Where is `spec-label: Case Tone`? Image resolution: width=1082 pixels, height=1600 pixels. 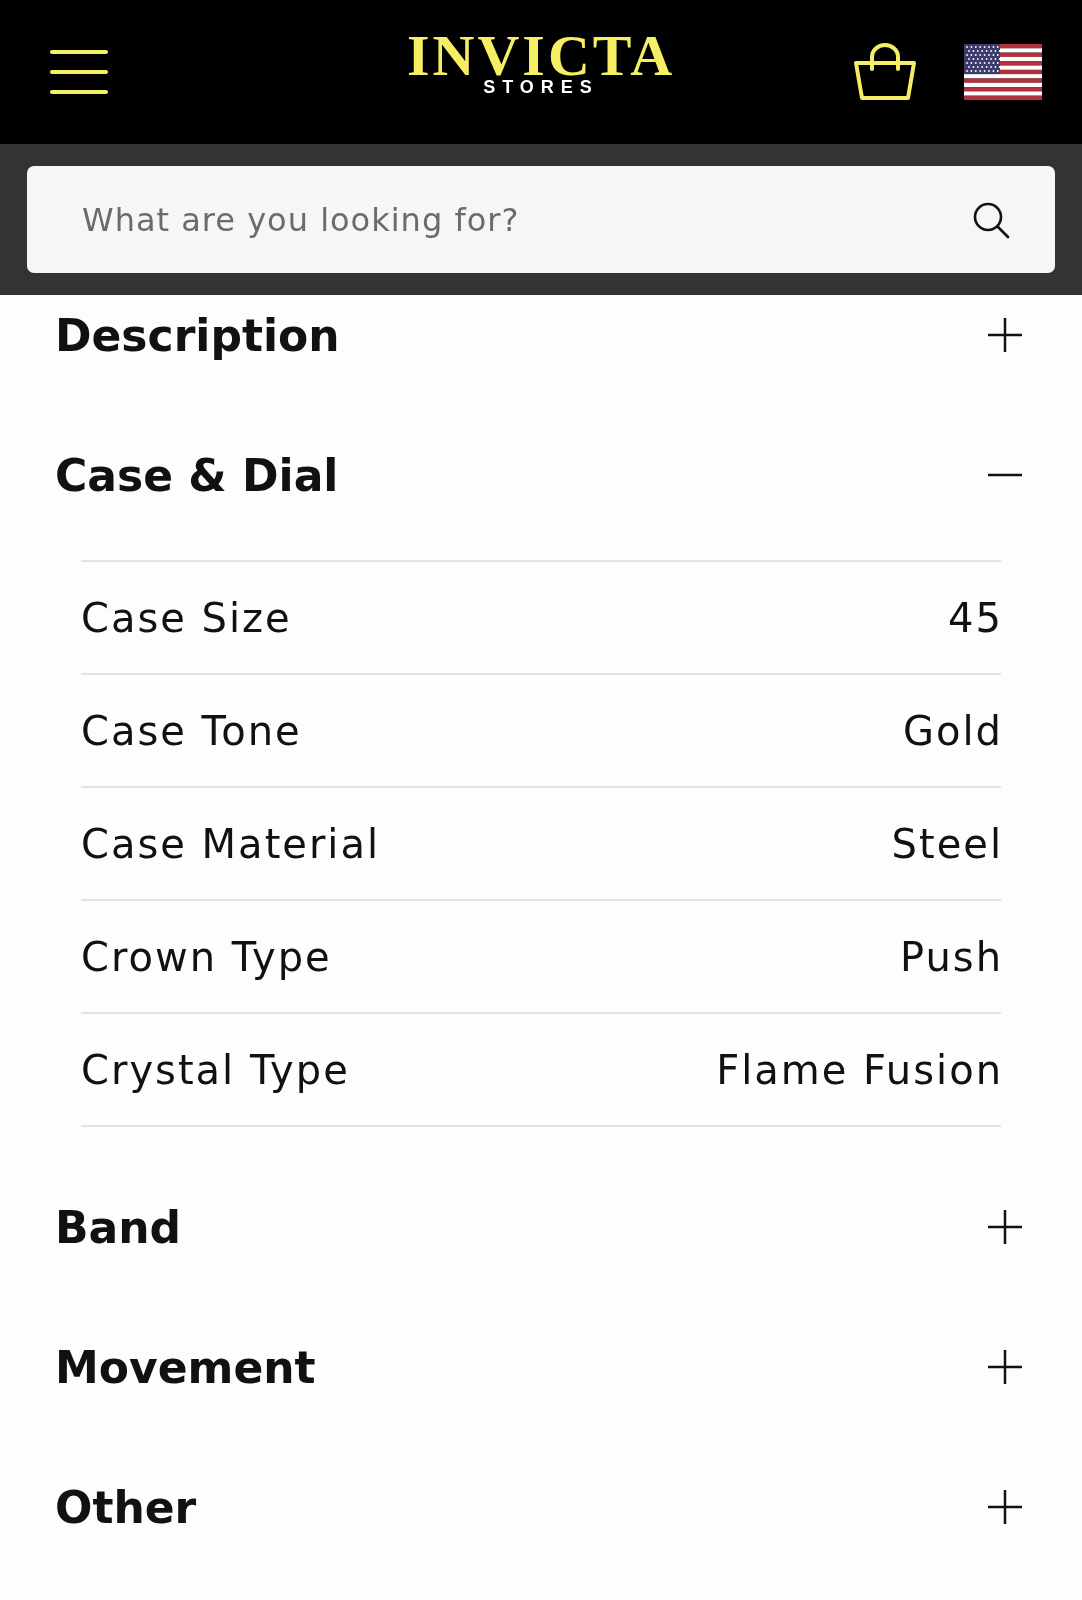
spec-label: Case Tone is located at coordinates (191, 730).